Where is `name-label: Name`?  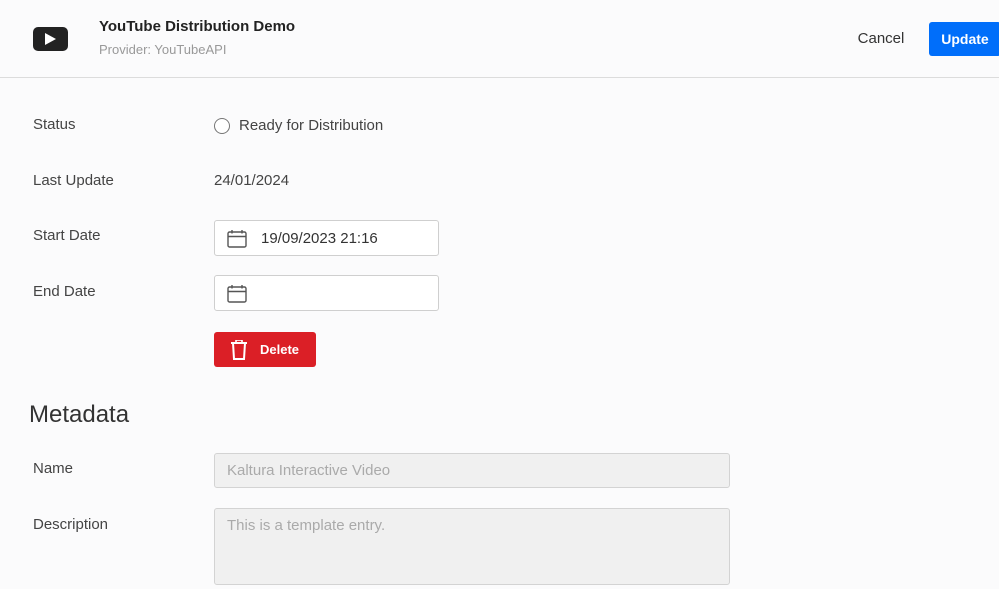 name-label: Name is located at coordinates (53, 468).